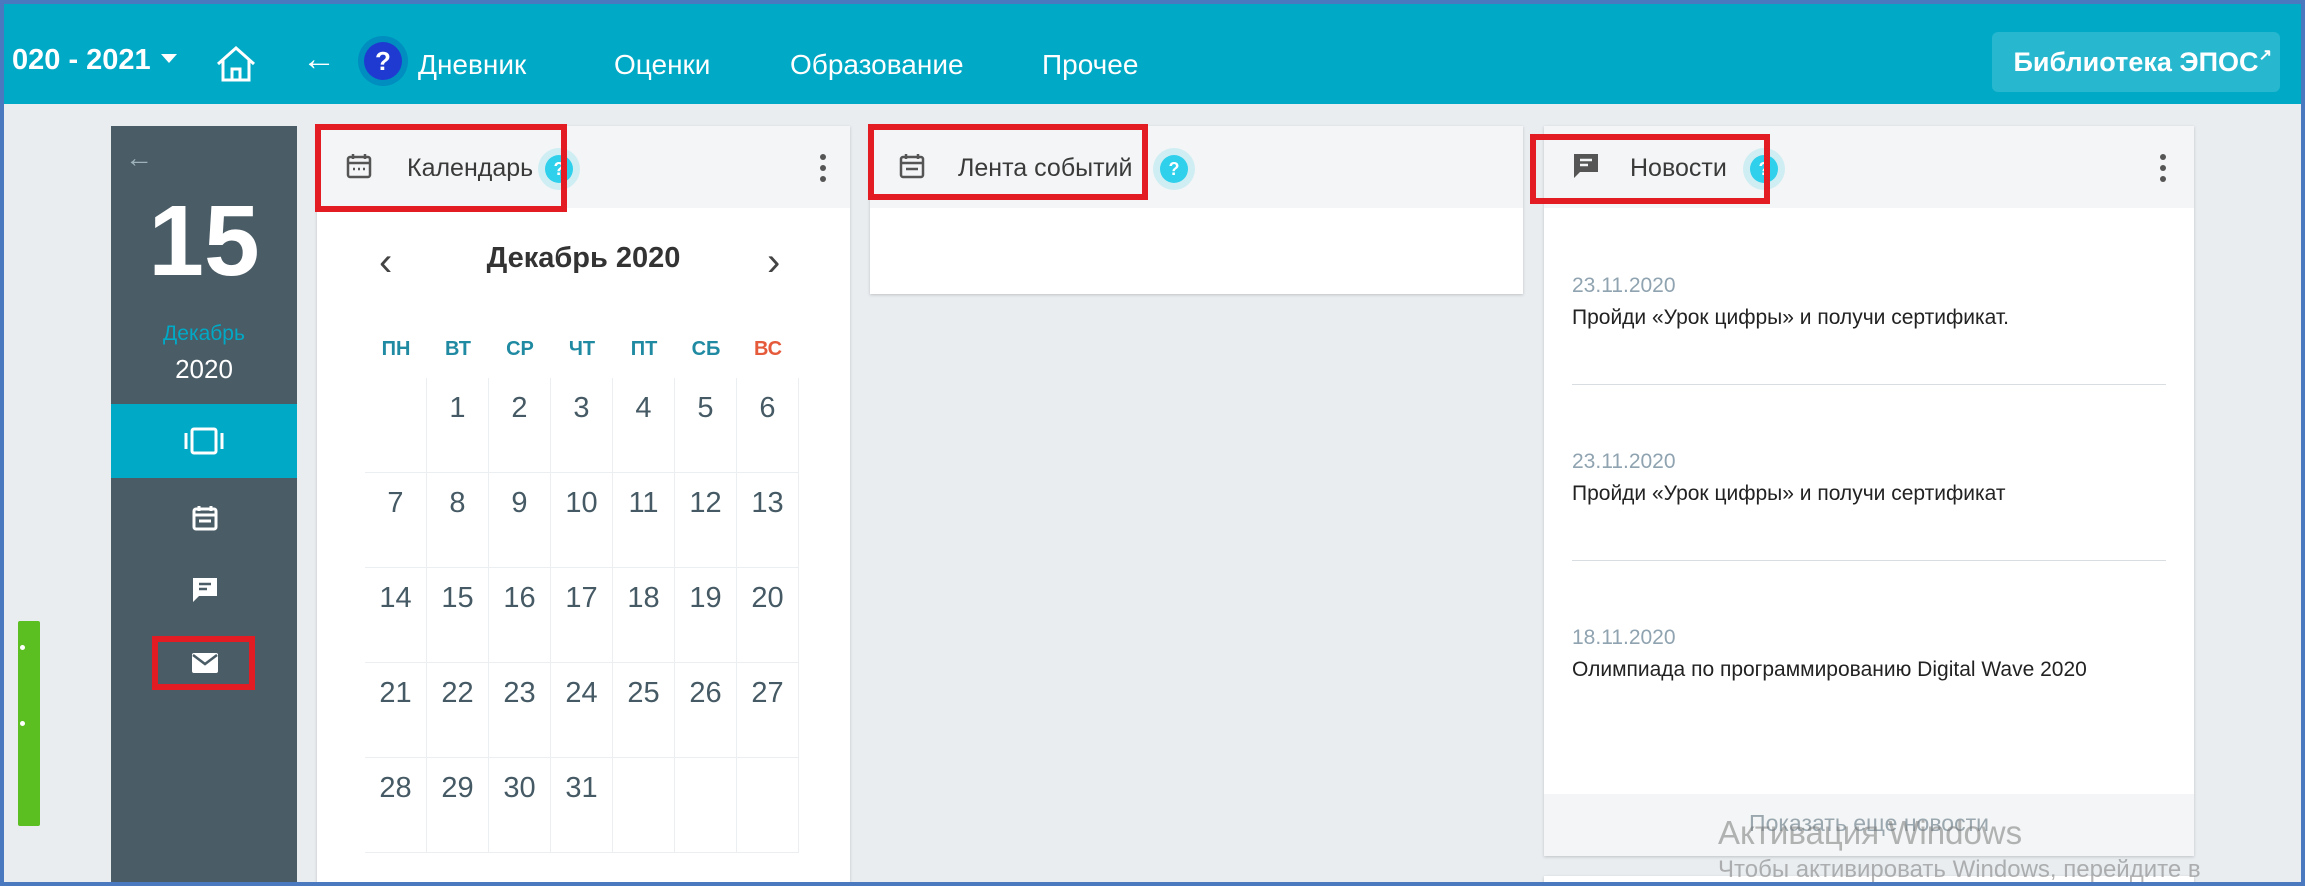  What do you see at coordinates (458, 615) in the screenshot?
I see `calendar-day: 15` at bounding box center [458, 615].